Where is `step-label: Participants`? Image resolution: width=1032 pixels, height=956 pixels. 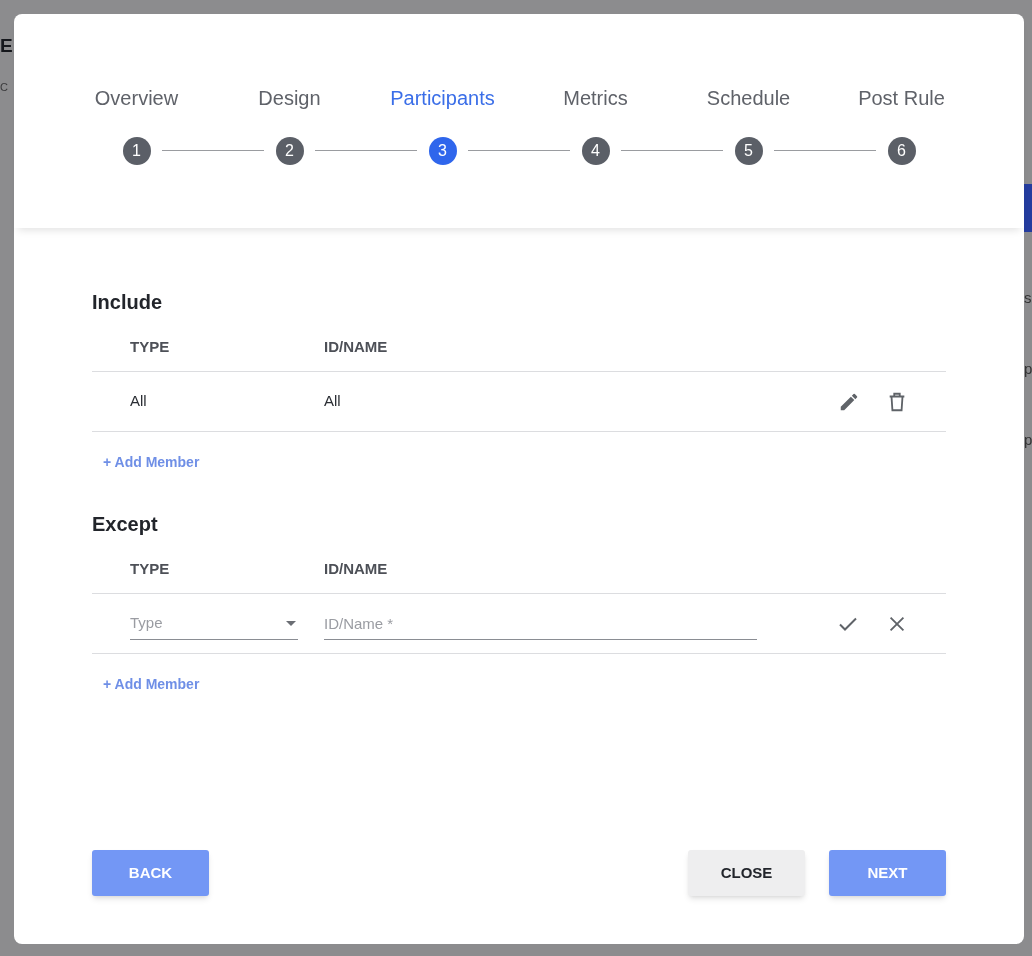
step-label: Participants is located at coordinates (442, 98).